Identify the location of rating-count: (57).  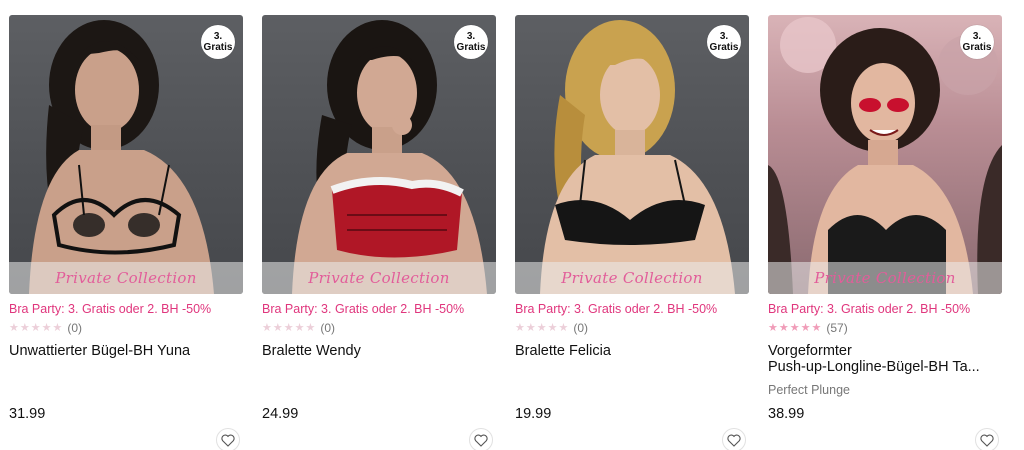
(837, 328).